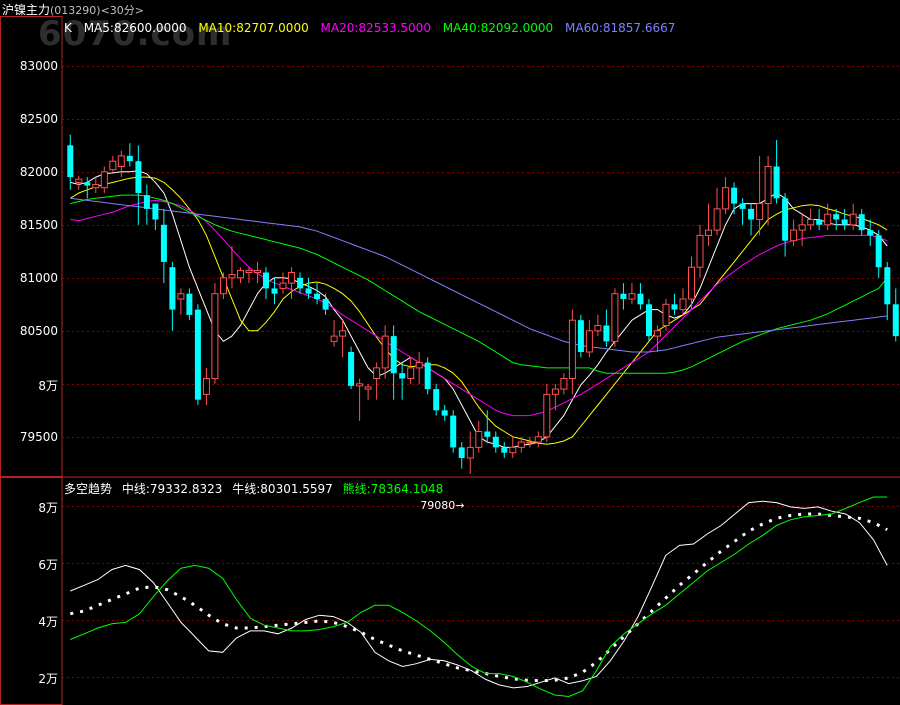 Image resolution: width=900 pixels, height=705 pixels. Describe the element at coordinates (75, 10) in the screenshot. I see `instrument-code: (013290)` at that location.